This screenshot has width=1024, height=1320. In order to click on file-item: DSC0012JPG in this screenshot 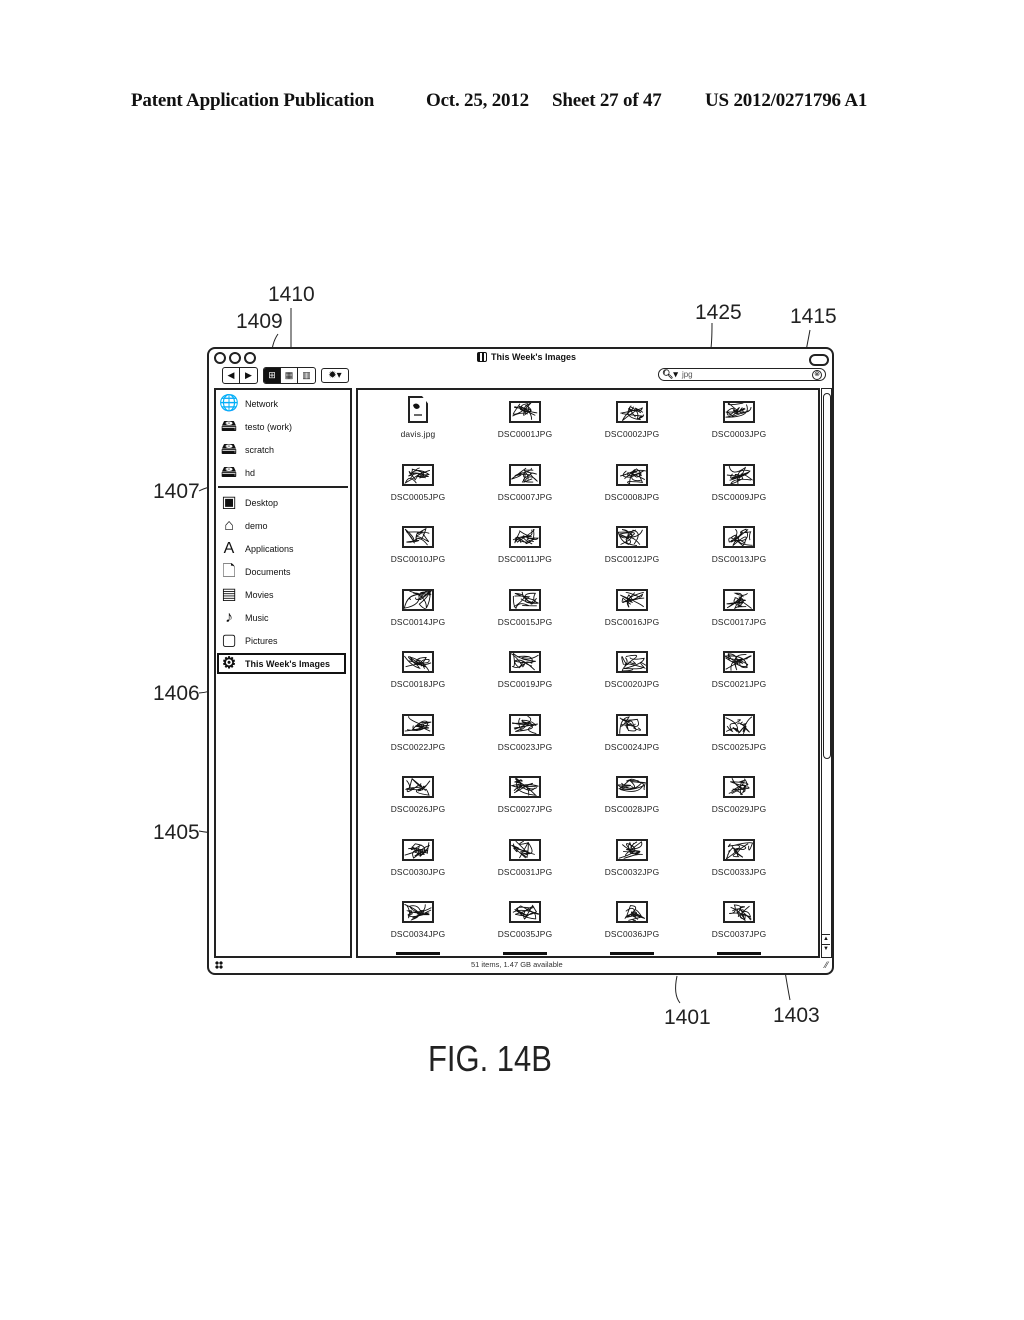, I will do `click(632, 542)`.